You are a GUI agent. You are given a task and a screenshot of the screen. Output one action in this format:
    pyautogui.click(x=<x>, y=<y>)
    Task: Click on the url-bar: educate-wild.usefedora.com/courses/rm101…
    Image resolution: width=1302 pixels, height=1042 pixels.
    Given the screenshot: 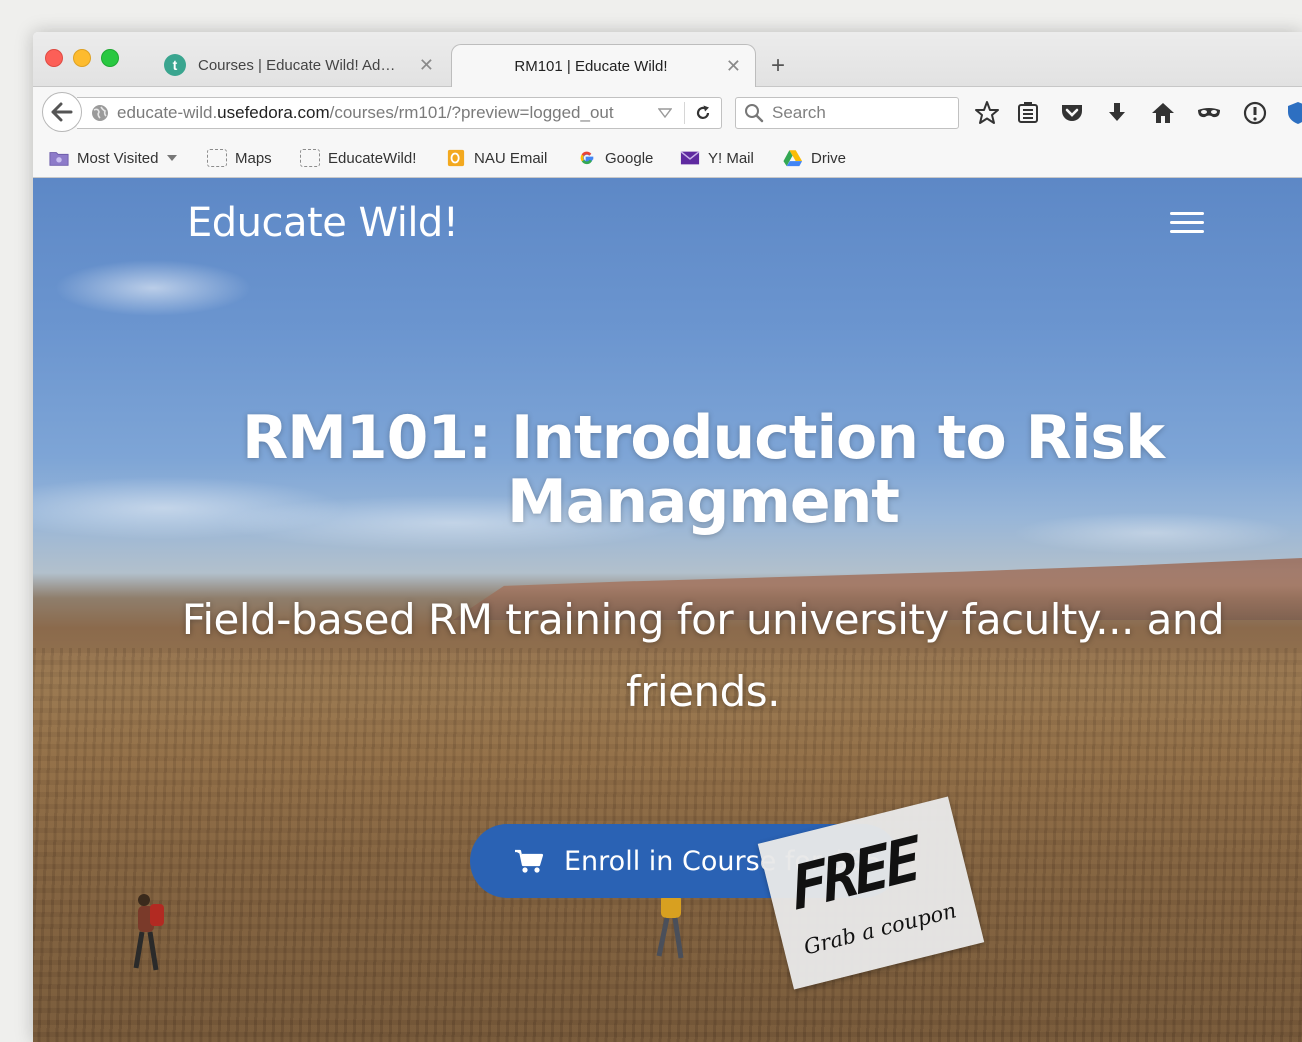 What is the action you would take?
    pyautogui.click(x=399, y=113)
    